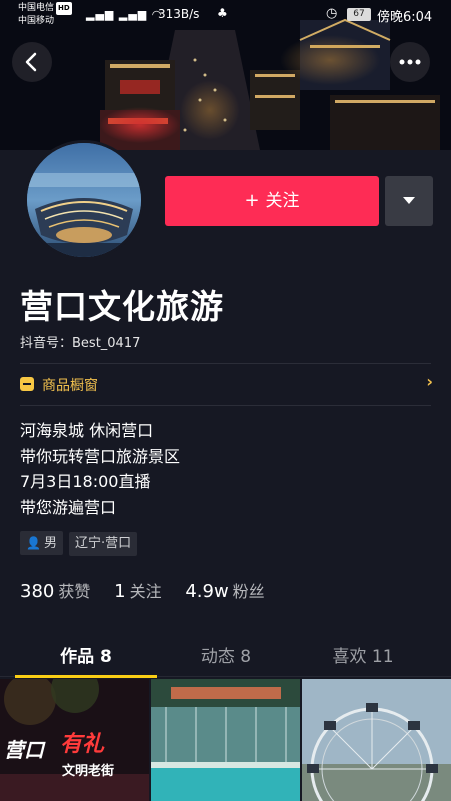 This screenshot has width=451, height=801. I want to click on following-label: 关注, so click(145, 591).